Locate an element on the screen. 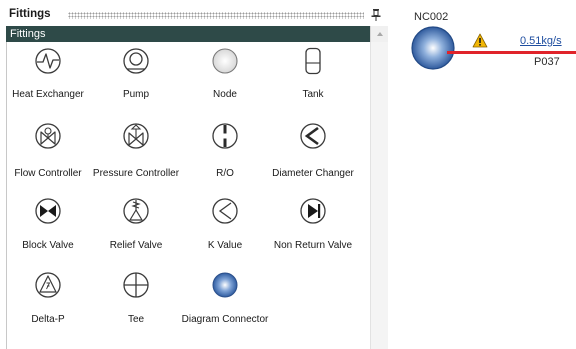 The image size is (576, 349). panel-title-bar: Fittings is located at coordinates (197, 15).